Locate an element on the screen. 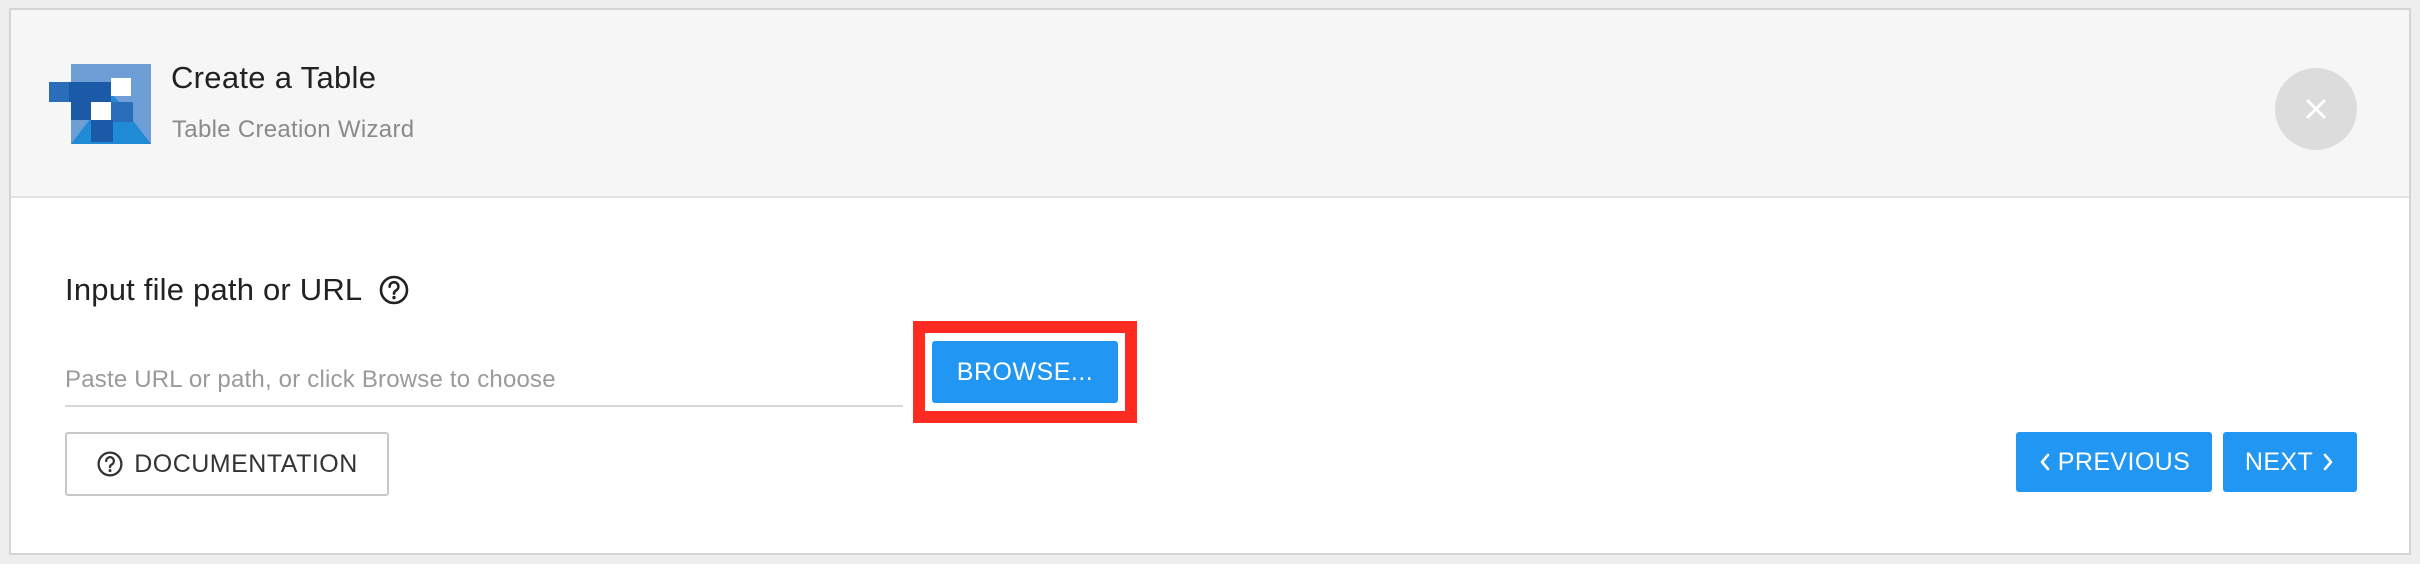 Image resolution: width=2420 pixels, height=564 pixels. page-title: Create a Table is located at coordinates (274, 77).